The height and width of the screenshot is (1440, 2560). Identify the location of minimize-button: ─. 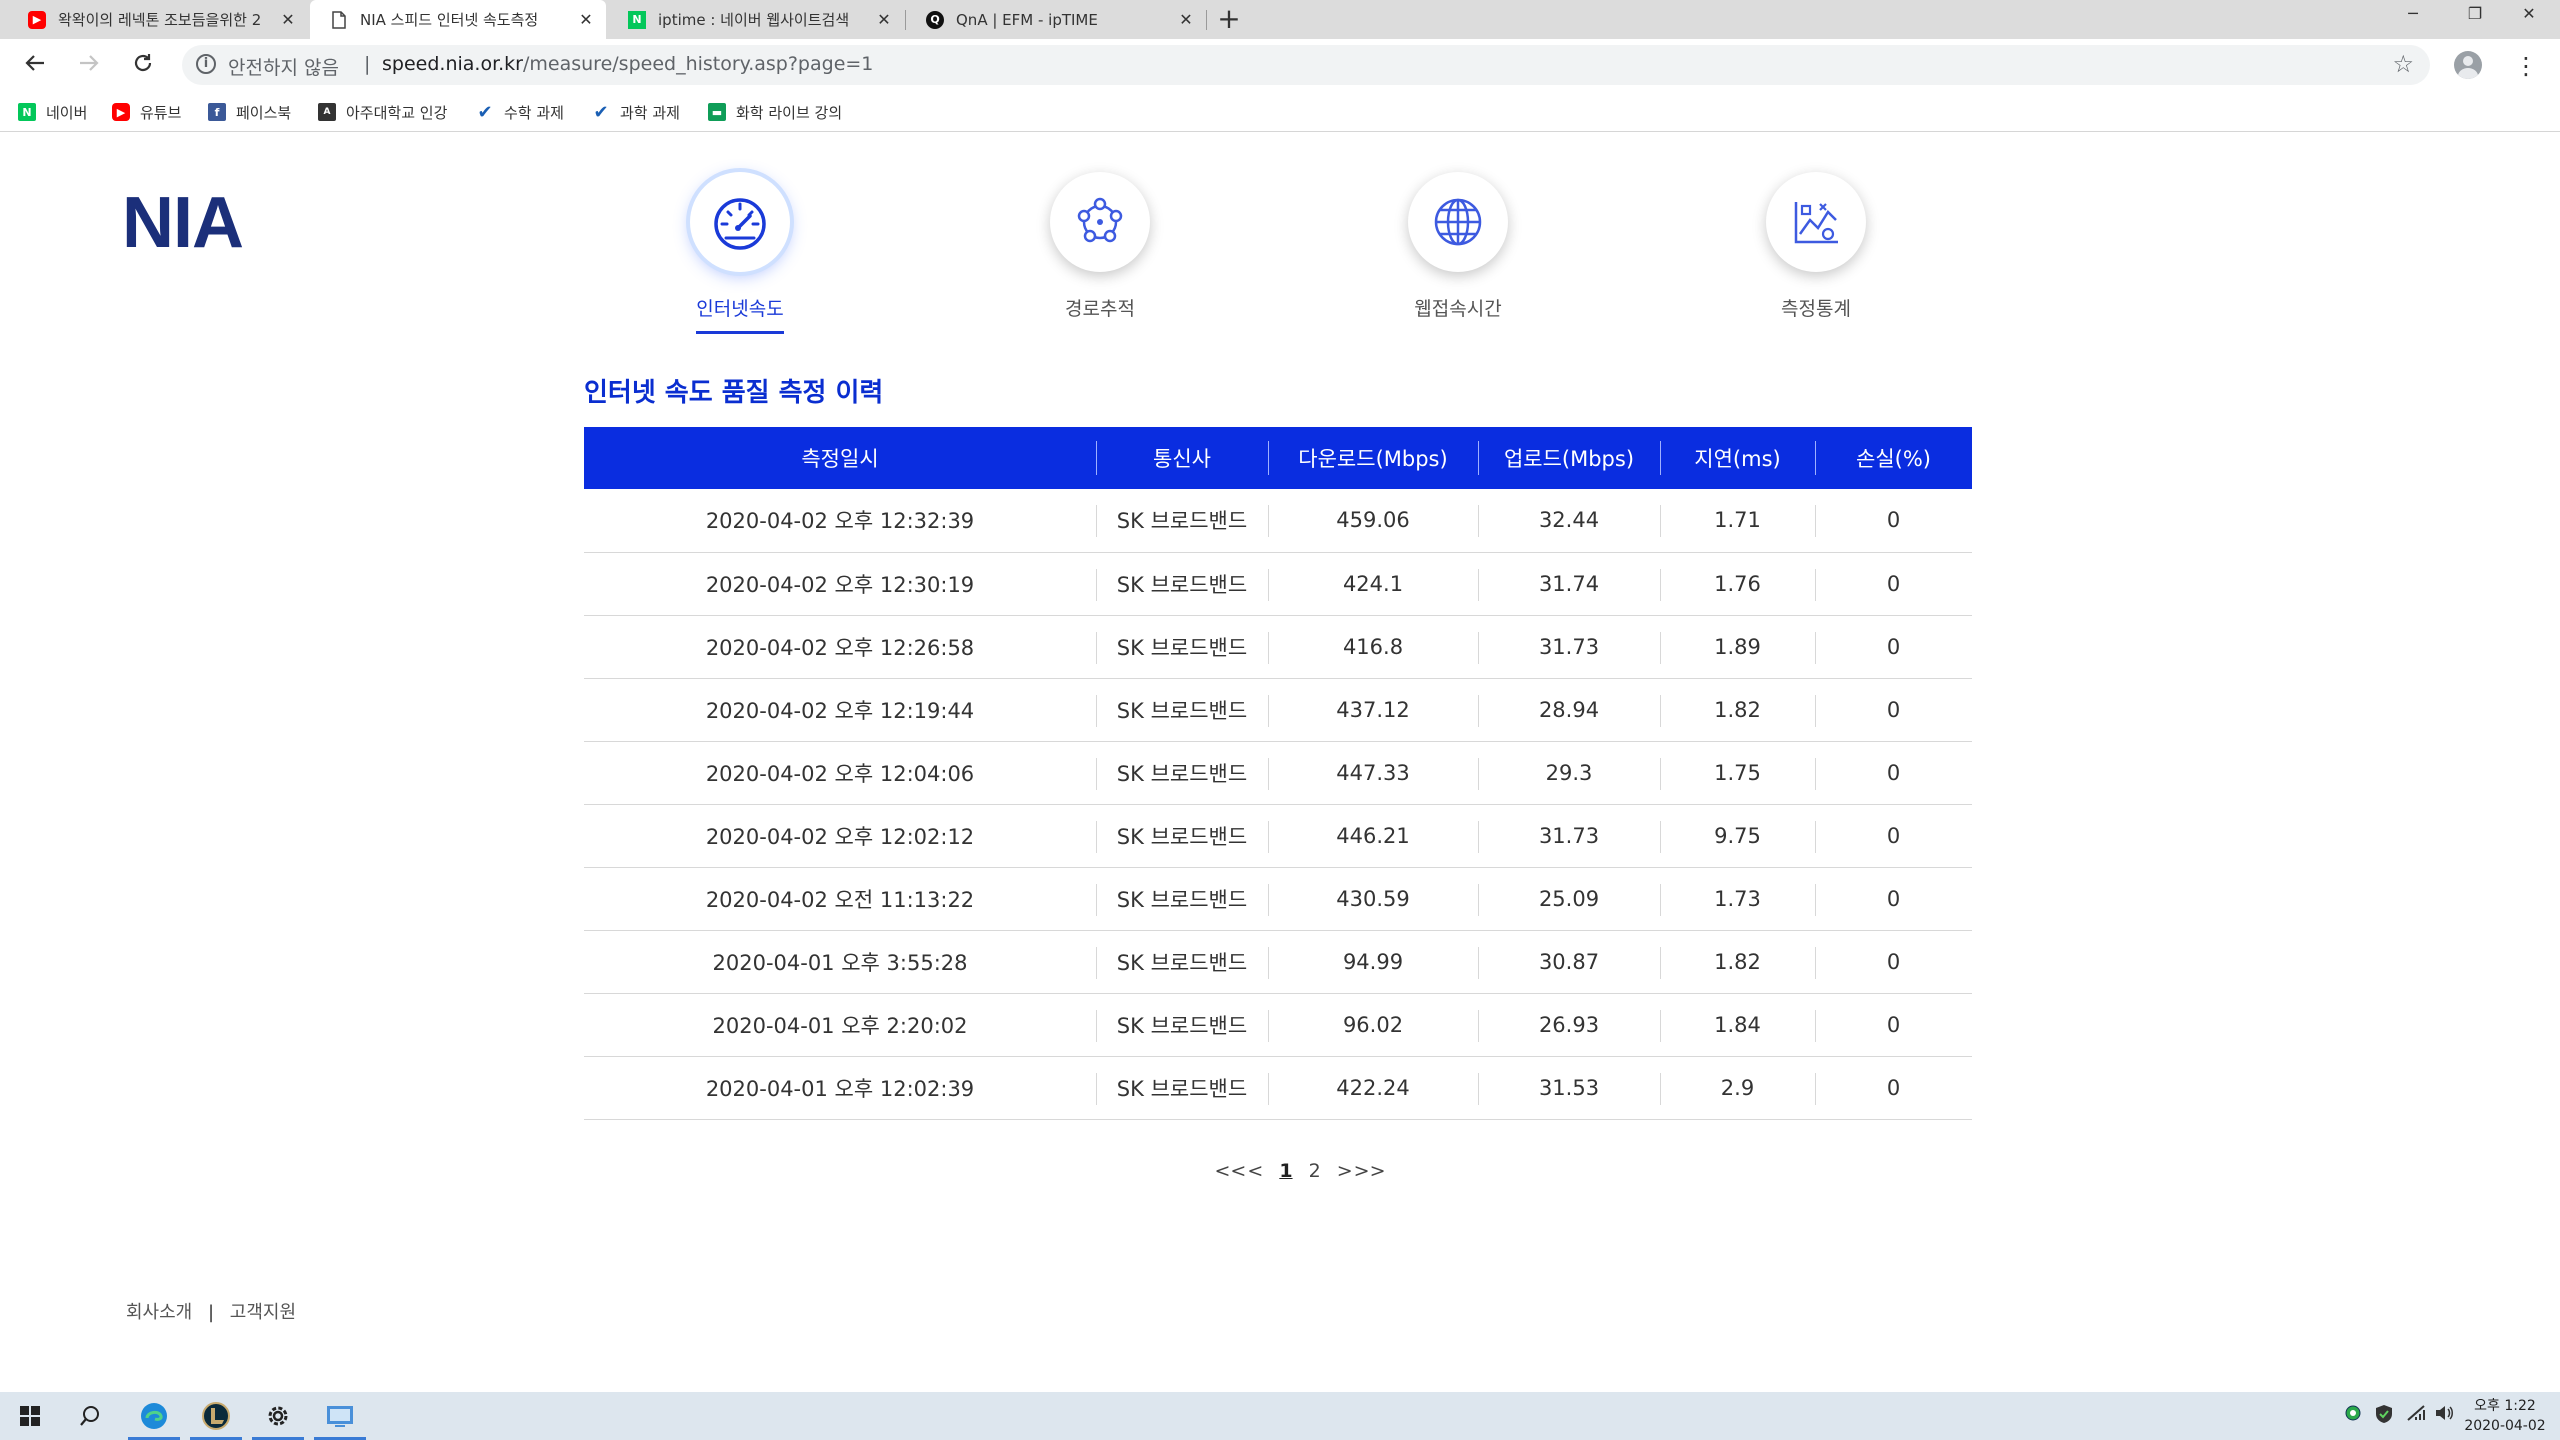
(2413, 19).